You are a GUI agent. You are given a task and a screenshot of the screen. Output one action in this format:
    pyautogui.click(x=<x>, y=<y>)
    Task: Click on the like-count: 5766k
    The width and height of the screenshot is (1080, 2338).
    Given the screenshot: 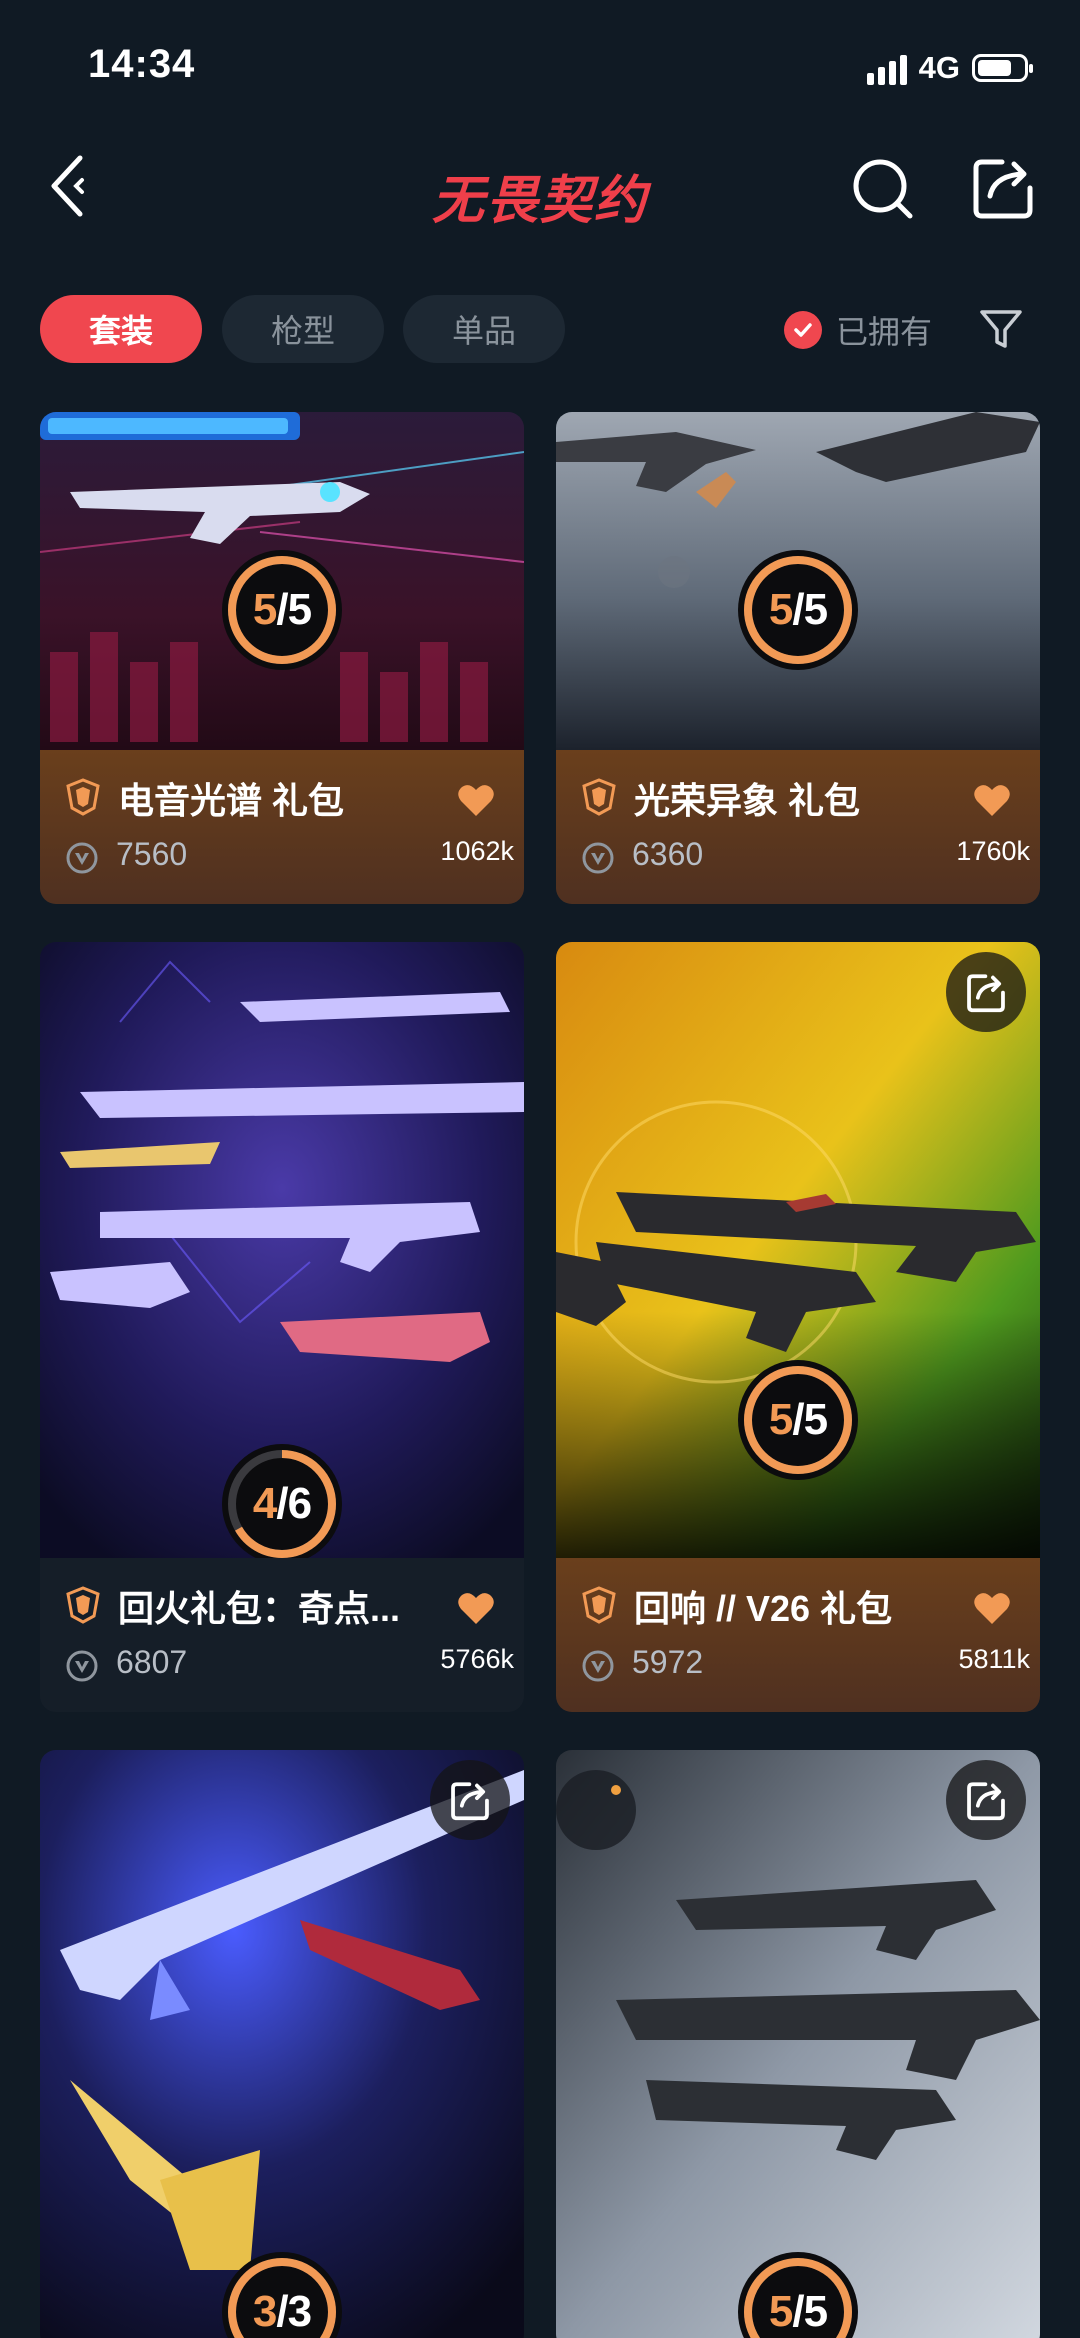 What is the action you would take?
    pyautogui.click(x=477, y=1659)
    